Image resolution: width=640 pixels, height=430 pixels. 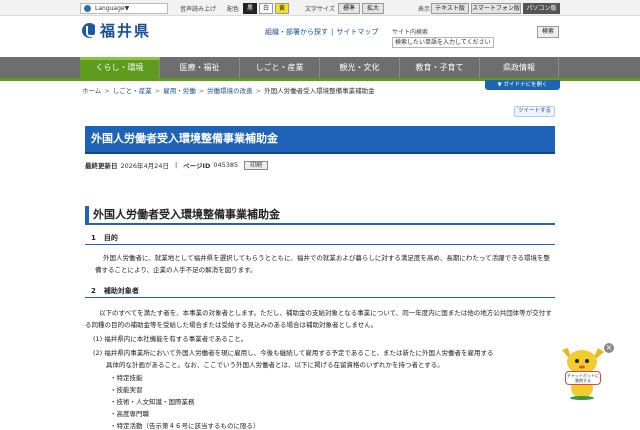 What do you see at coordinates (440, 67) in the screenshot?
I see `nav-item-education: 教育・子育て` at bounding box center [440, 67].